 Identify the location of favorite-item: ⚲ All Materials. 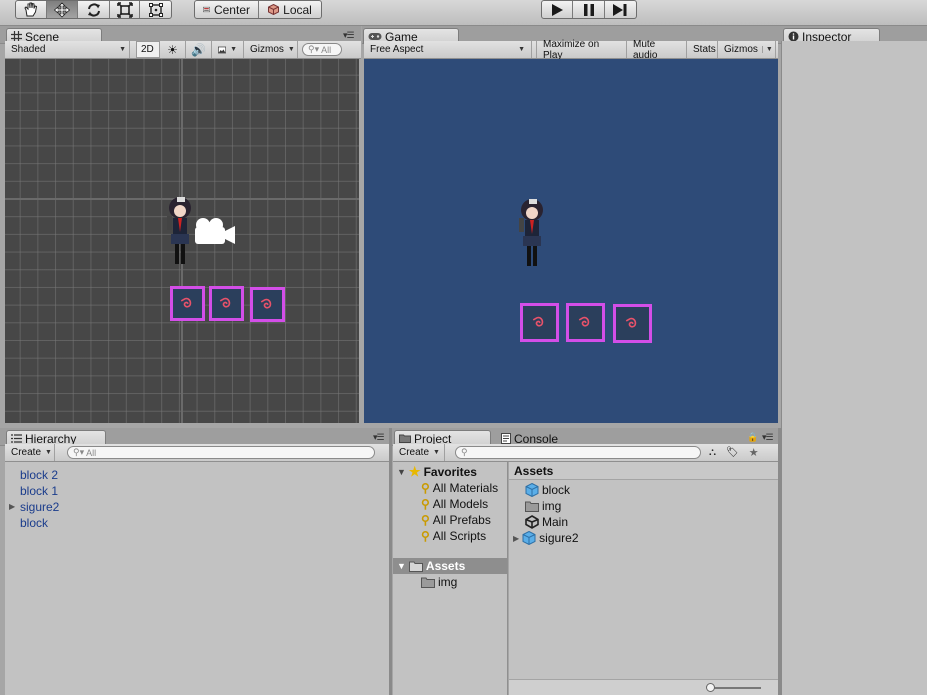
(459, 488).